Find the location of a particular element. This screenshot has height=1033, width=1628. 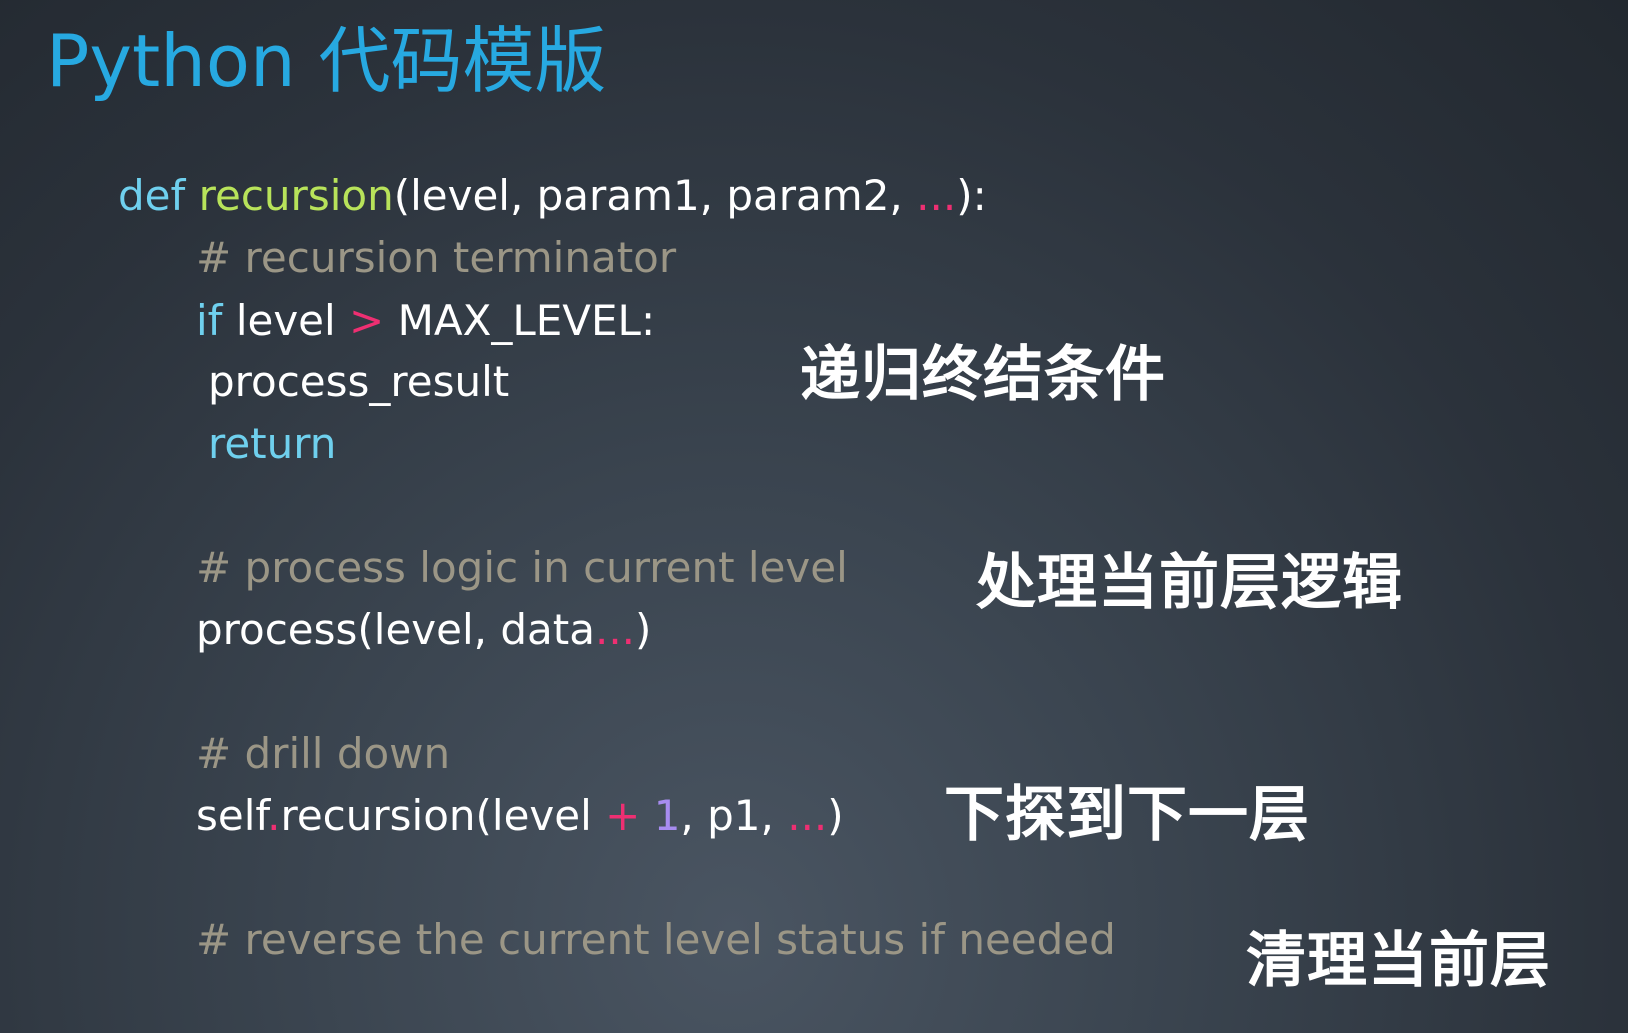

comment-process-logic: # process logic in current level is located at coordinates (522, 567).